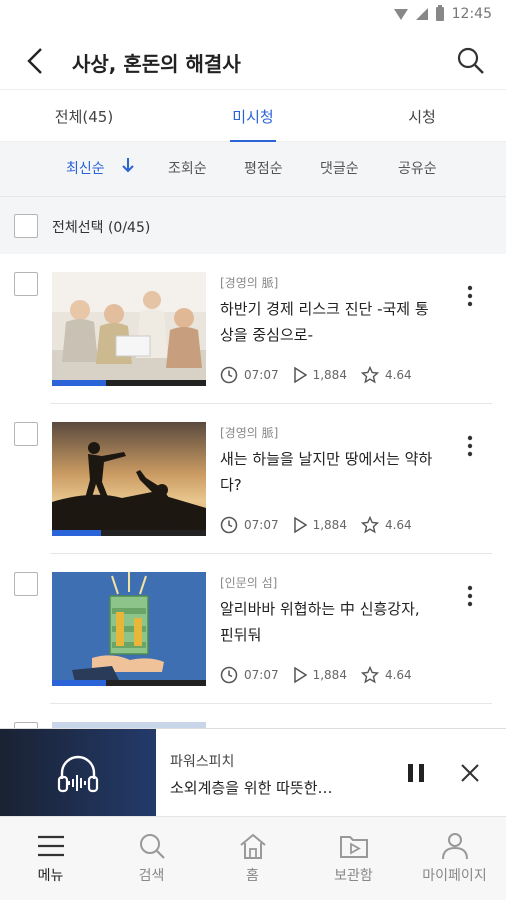  I want to click on status-time: 12:45, so click(471, 14).